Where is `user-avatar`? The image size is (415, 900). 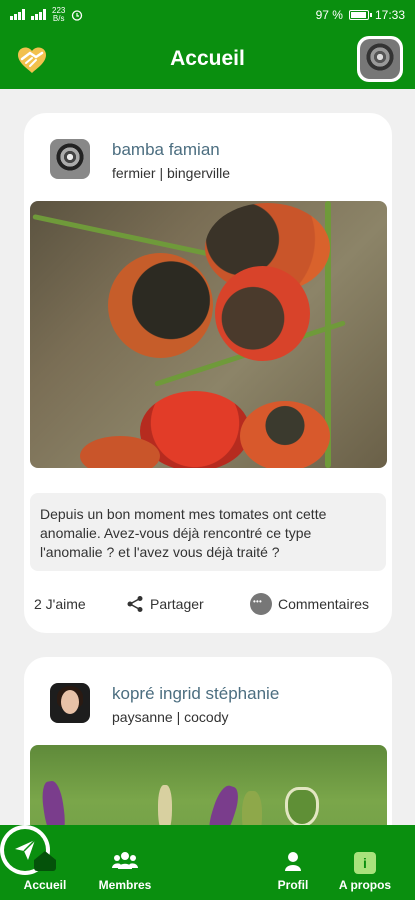 user-avatar is located at coordinates (380, 59).